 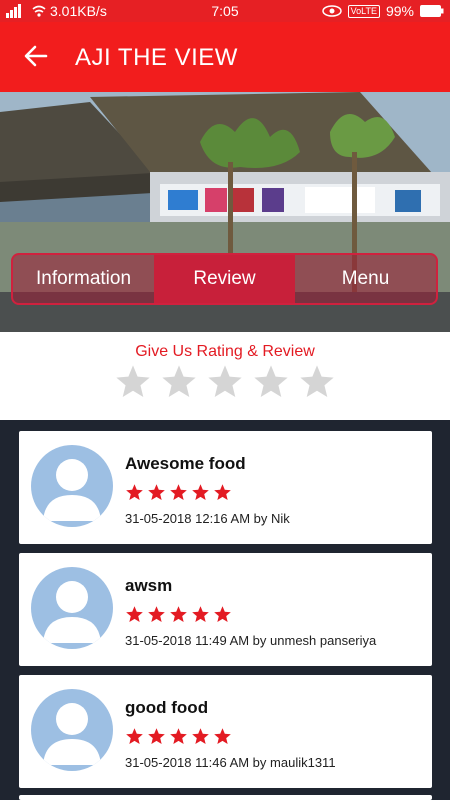 I want to click on back-arrow-icon, so click(x=36, y=56).